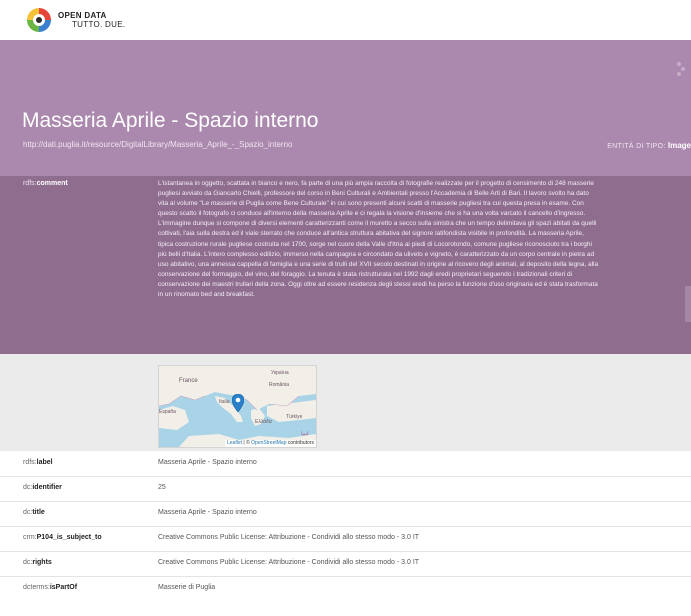  I want to click on property-value: 25, so click(162, 487).